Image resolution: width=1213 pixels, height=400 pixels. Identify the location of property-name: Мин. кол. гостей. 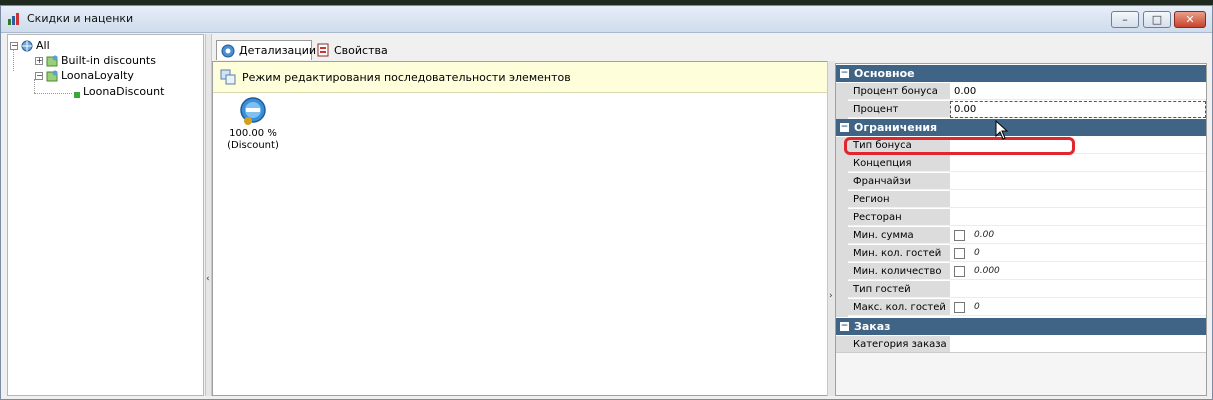
(899, 253).